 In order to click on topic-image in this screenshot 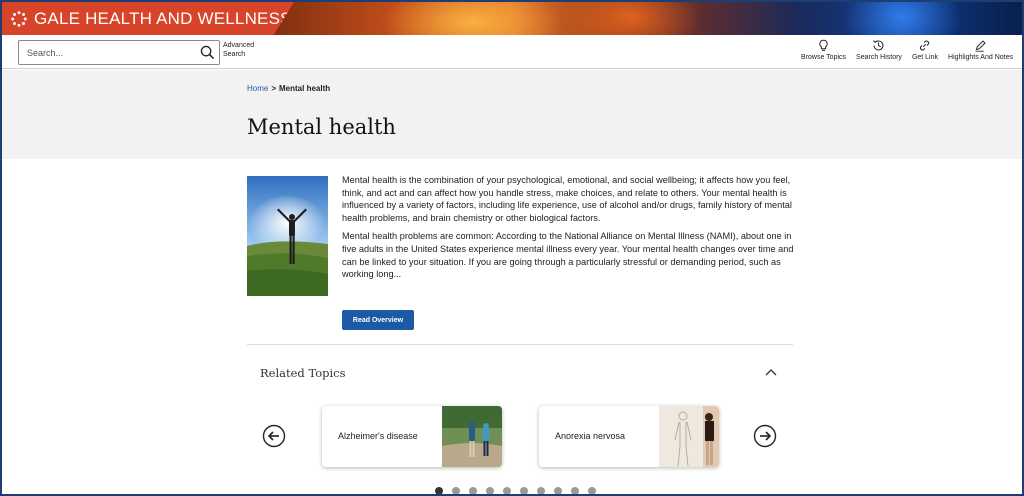, I will do `click(287, 236)`.